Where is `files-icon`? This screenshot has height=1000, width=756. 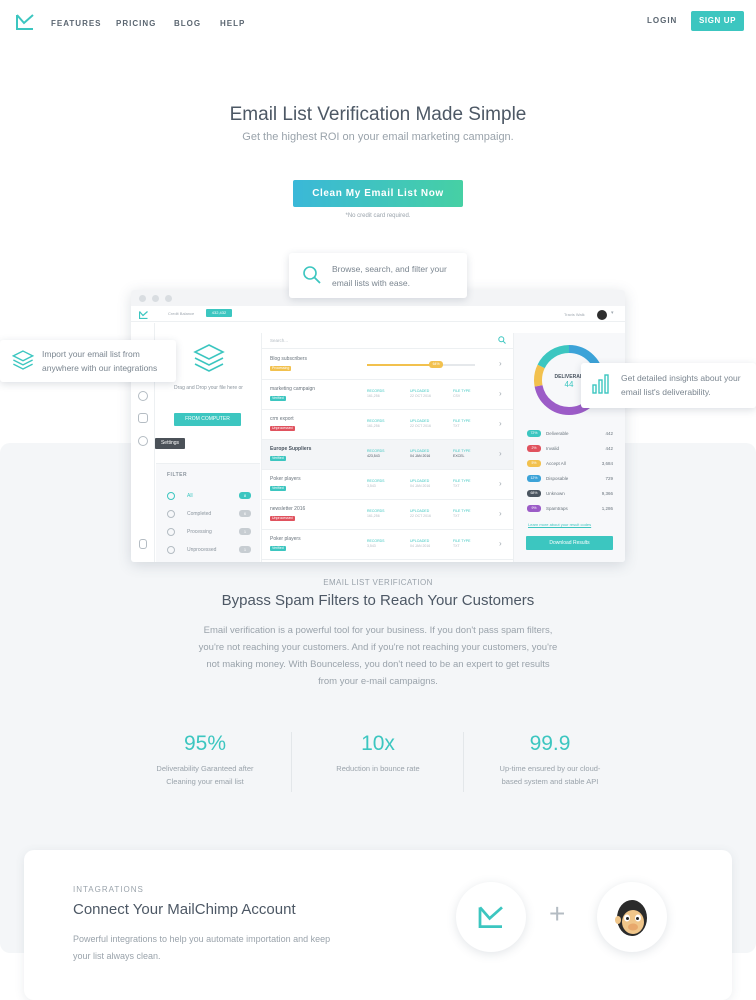 files-icon is located at coordinates (143, 418).